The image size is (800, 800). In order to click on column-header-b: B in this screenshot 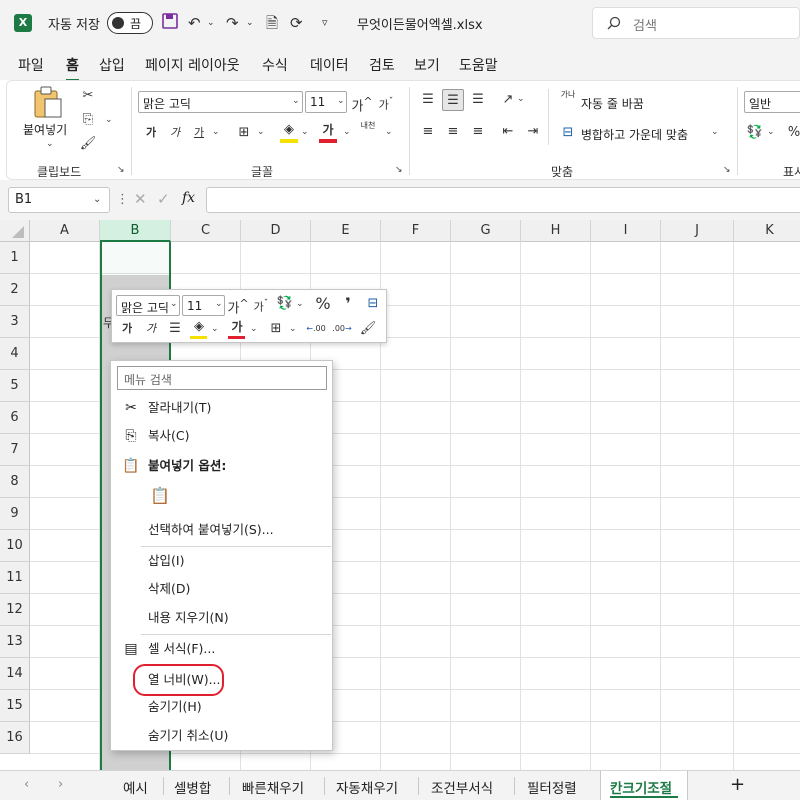, I will do `click(135, 231)`.